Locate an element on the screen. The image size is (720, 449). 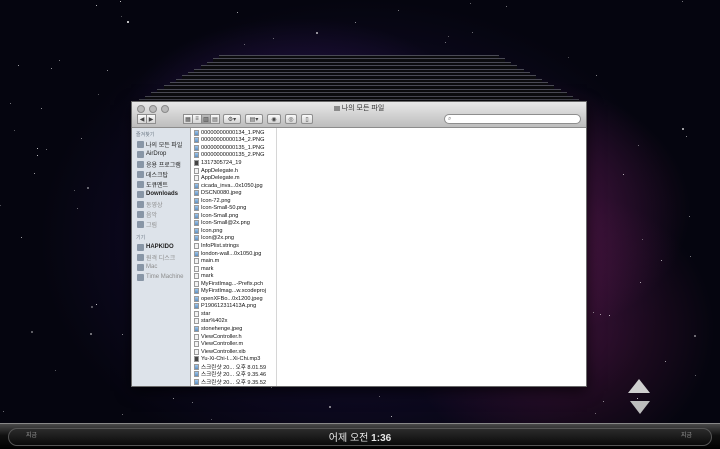
file-item: ViewController.xib is located at coordinates (233, 352).